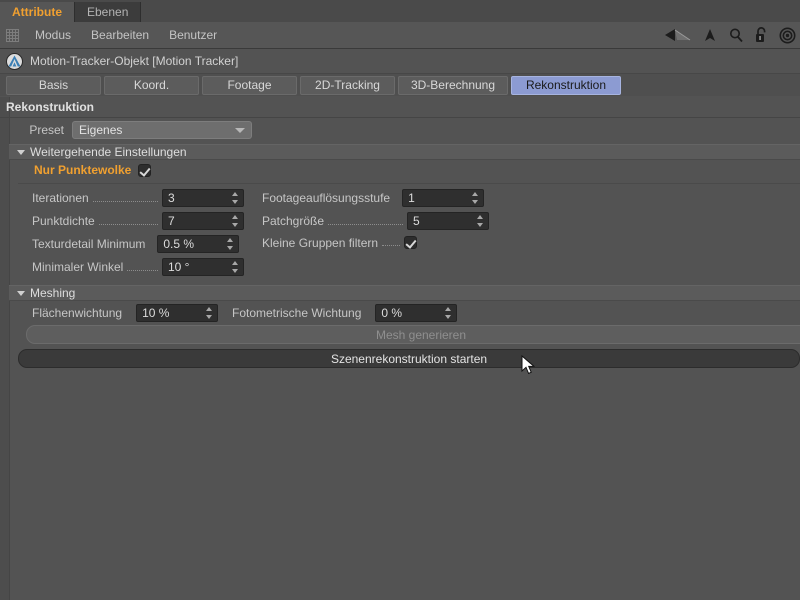 The height and width of the screenshot is (600, 800). What do you see at coordinates (411, 198) in the screenshot?
I see `footageaufloesungsstufe-value: 1` at bounding box center [411, 198].